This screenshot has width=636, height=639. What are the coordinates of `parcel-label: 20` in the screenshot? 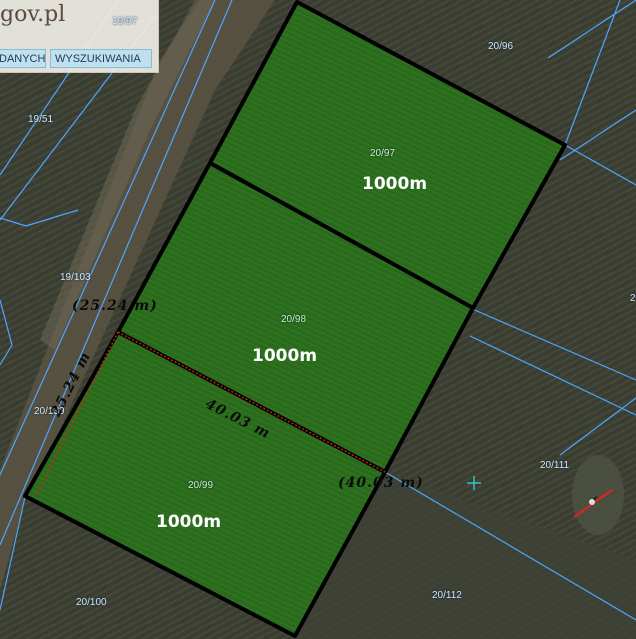 It's located at (633, 298).